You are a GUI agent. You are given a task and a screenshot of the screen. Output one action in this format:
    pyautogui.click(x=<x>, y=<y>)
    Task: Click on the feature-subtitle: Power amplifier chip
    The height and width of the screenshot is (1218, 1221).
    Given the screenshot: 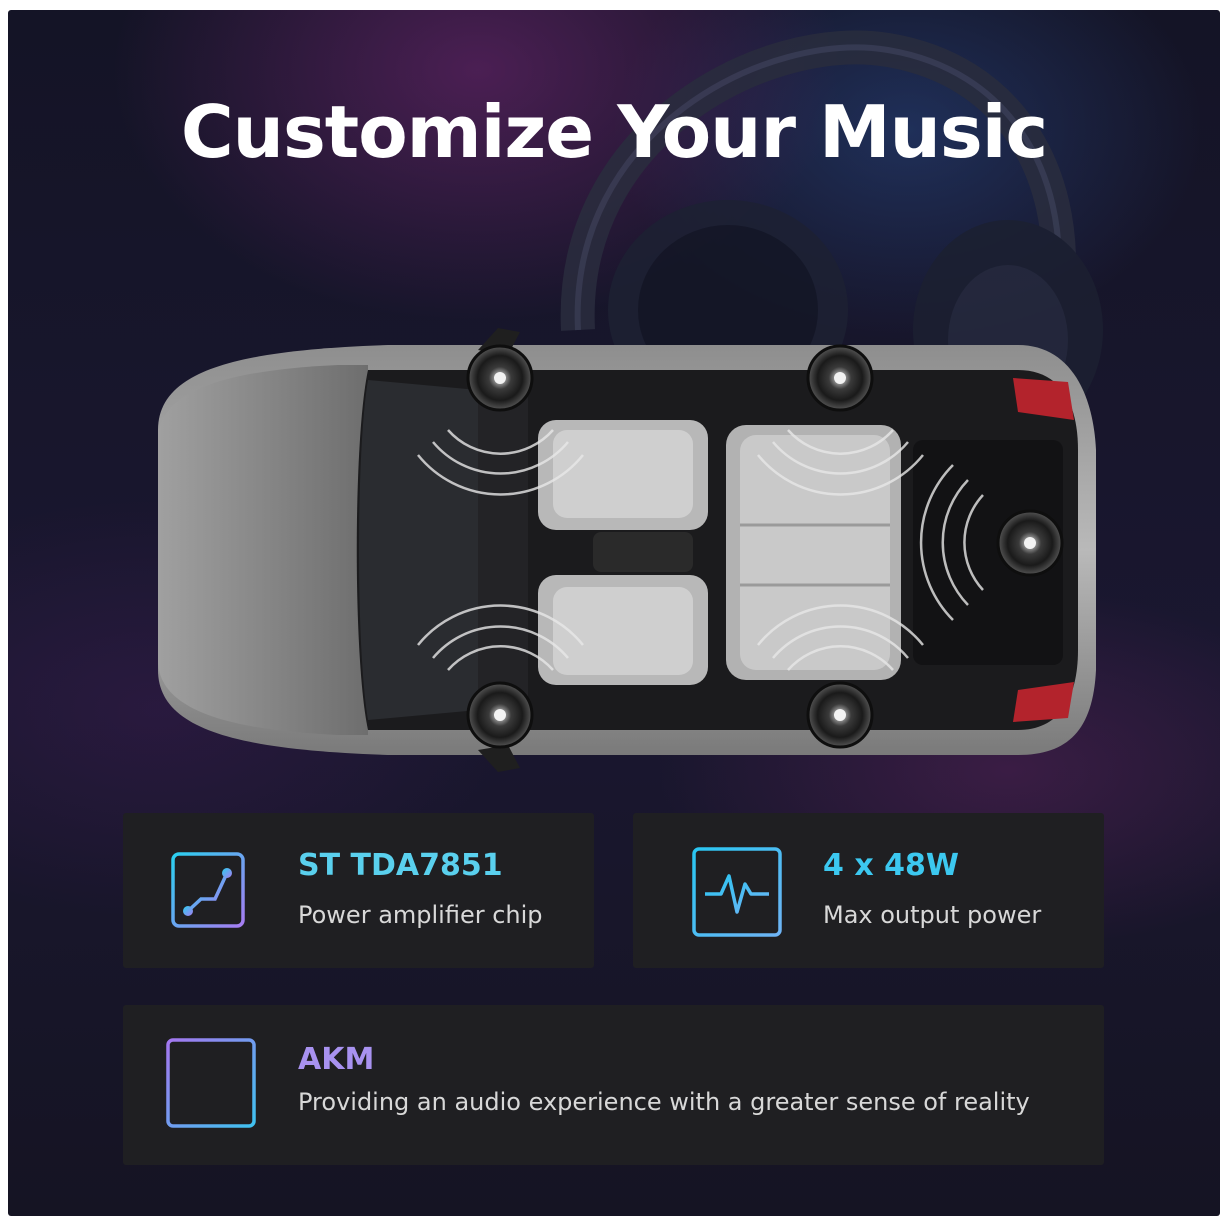 What is the action you would take?
    pyautogui.click(x=420, y=915)
    